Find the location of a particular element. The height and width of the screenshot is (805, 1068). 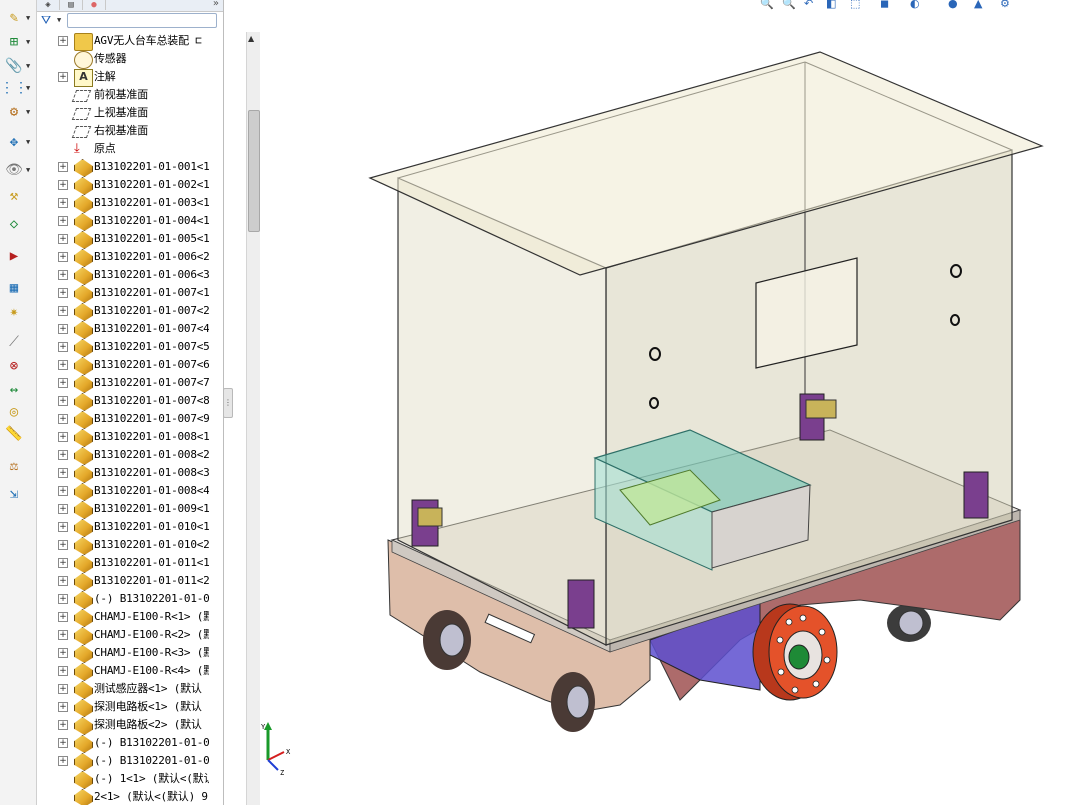

tree-node: + B13102201-01-009<1> is located at coordinates (123, 509).